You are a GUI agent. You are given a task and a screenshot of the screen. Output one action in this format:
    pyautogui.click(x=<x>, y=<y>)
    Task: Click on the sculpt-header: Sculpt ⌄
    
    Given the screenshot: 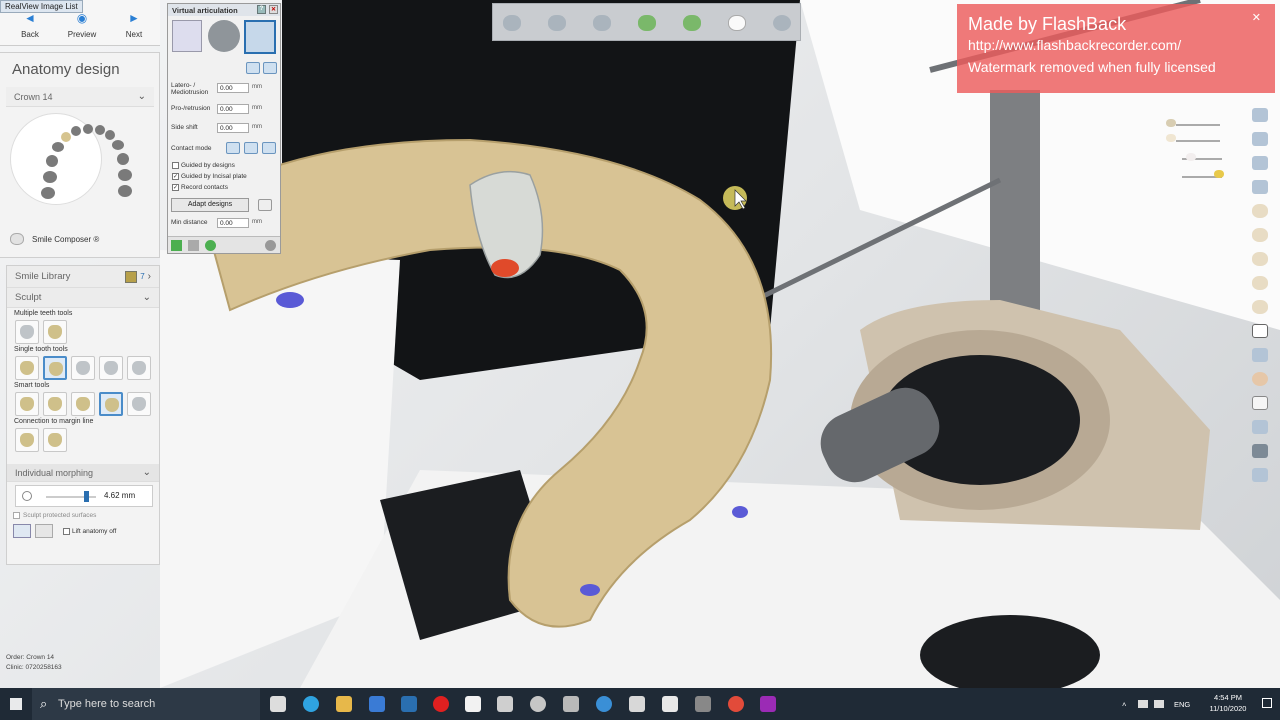 What is the action you would take?
    pyautogui.click(x=83, y=298)
    